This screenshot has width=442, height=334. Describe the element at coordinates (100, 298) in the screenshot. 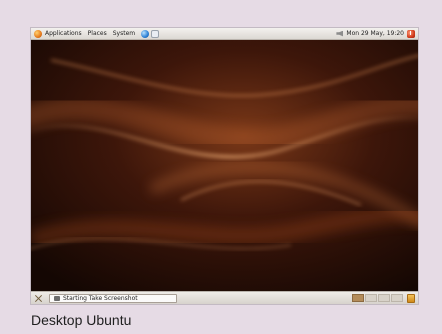

I see `taskbar-label: Starting Take Screenshot` at that location.